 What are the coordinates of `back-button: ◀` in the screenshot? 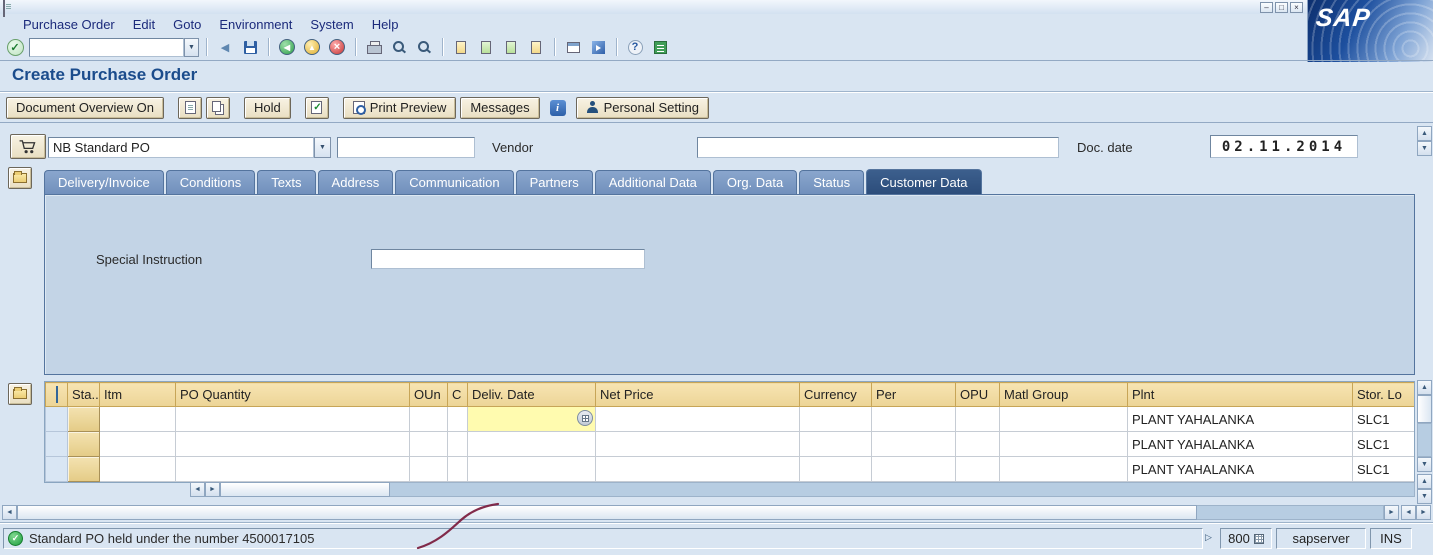 It's located at (287, 47).